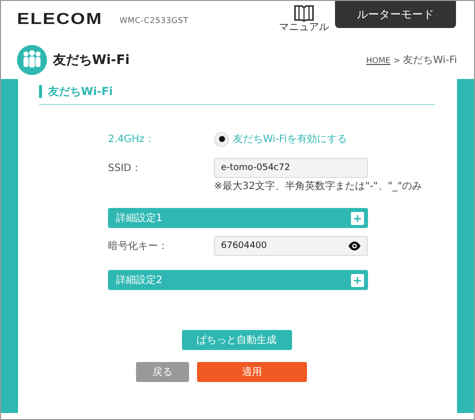 This screenshot has height=420, width=475. What do you see at coordinates (162, 372) in the screenshot?
I see `back-button: 戻る` at bounding box center [162, 372].